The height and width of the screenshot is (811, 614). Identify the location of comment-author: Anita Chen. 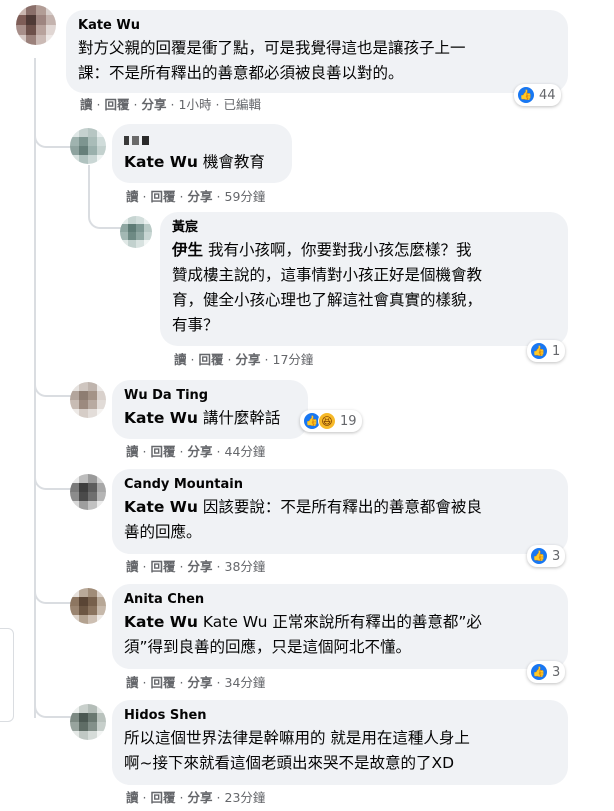
(340, 600).